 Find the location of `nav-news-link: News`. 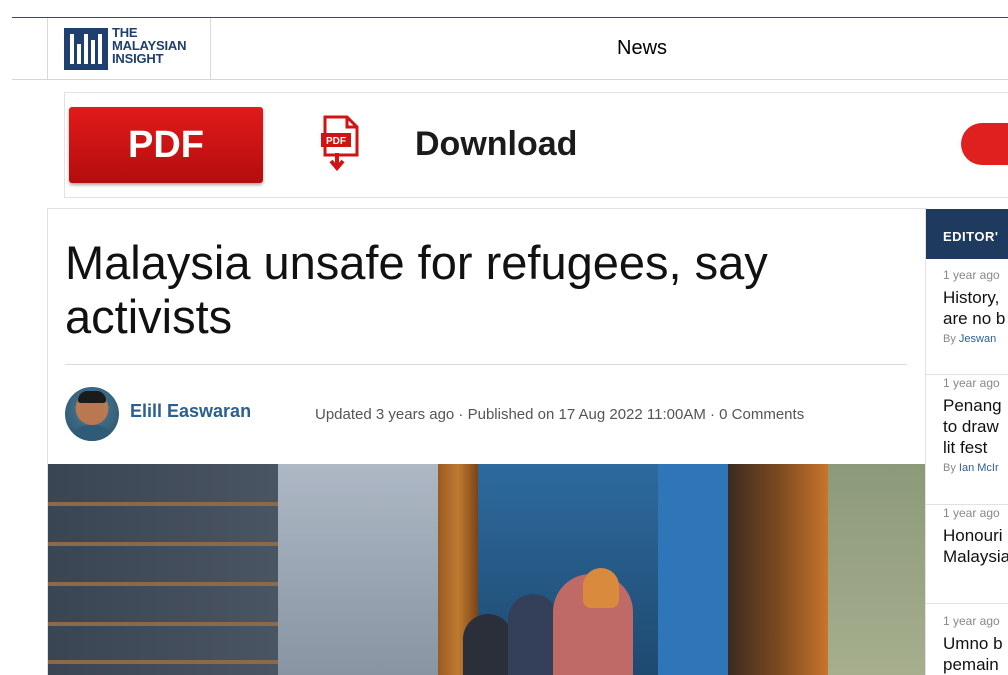

nav-news-link: News is located at coordinates (642, 48).